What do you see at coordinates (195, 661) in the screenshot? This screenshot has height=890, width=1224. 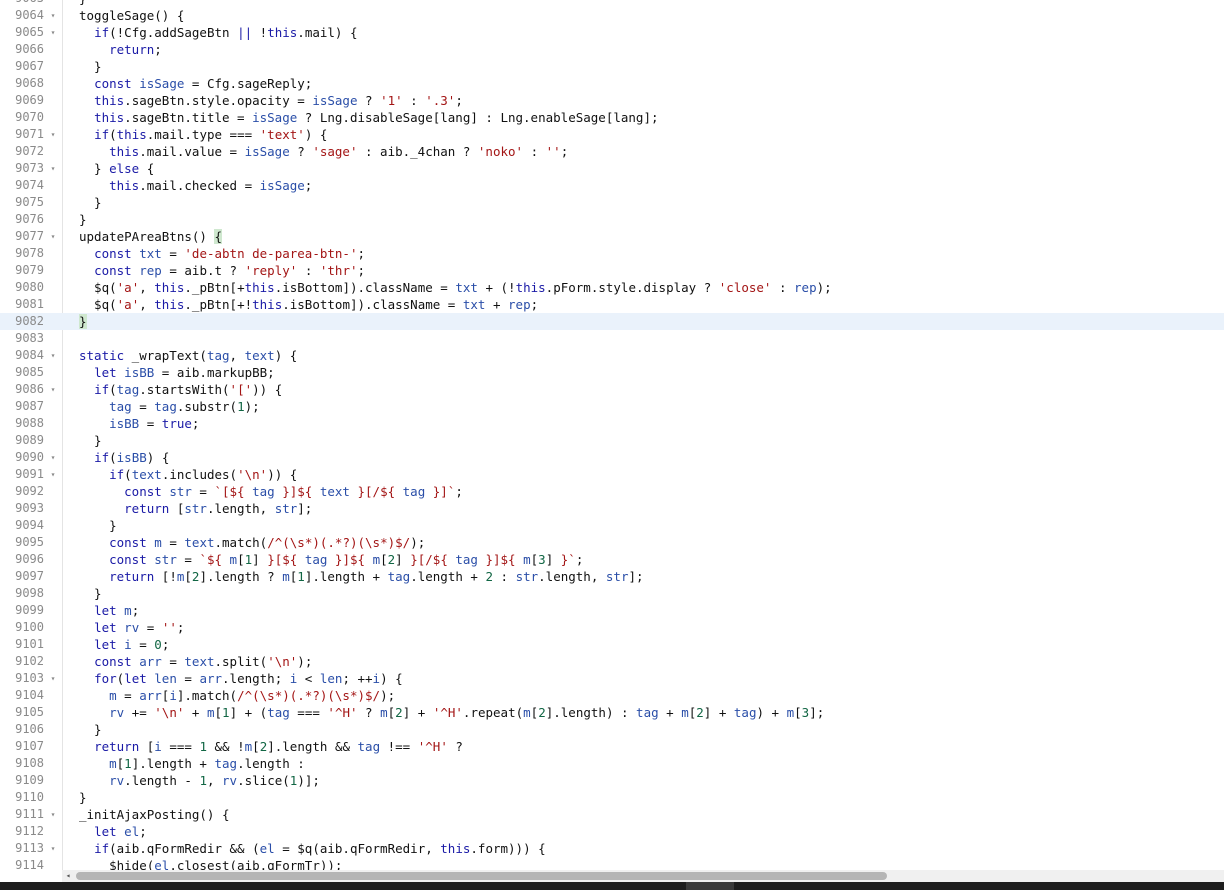 I see `code-text: const arr = text.split('\n');` at bounding box center [195, 661].